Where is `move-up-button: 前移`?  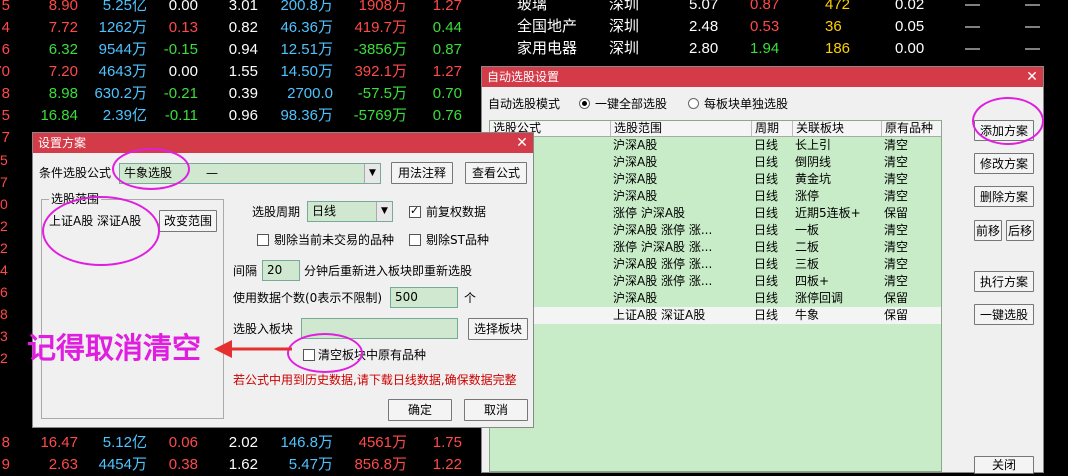
move-up-button: 前移 is located at coordinates (988, 230).